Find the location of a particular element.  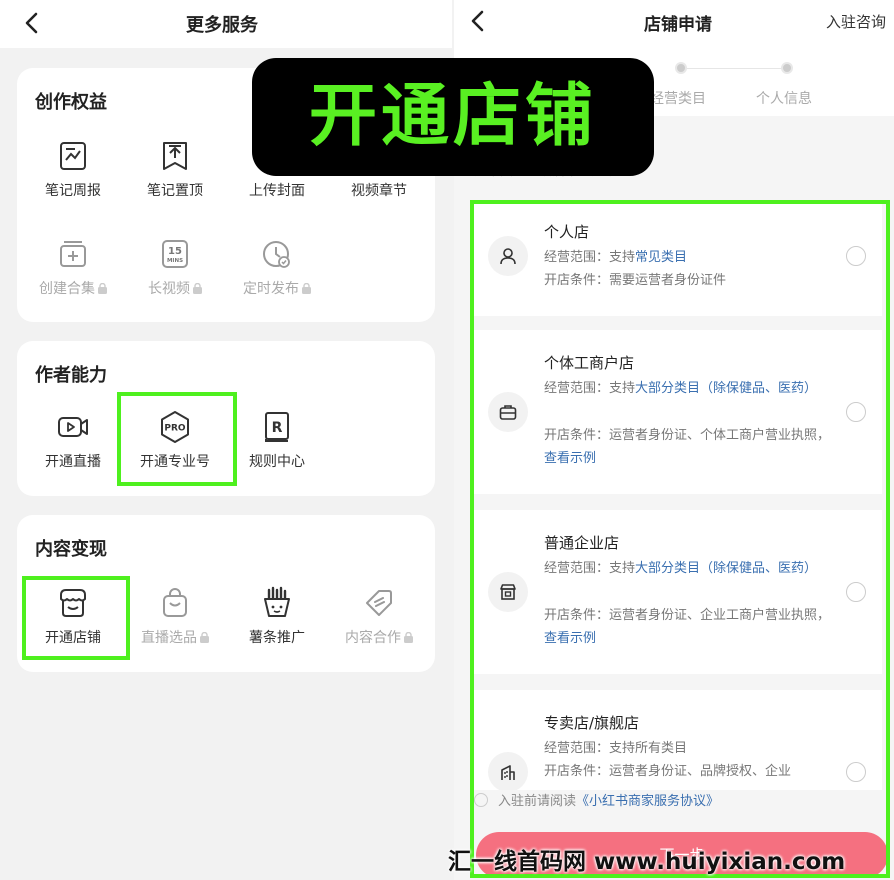

item-label: 开通直播 is located at coordinates (73, 462).